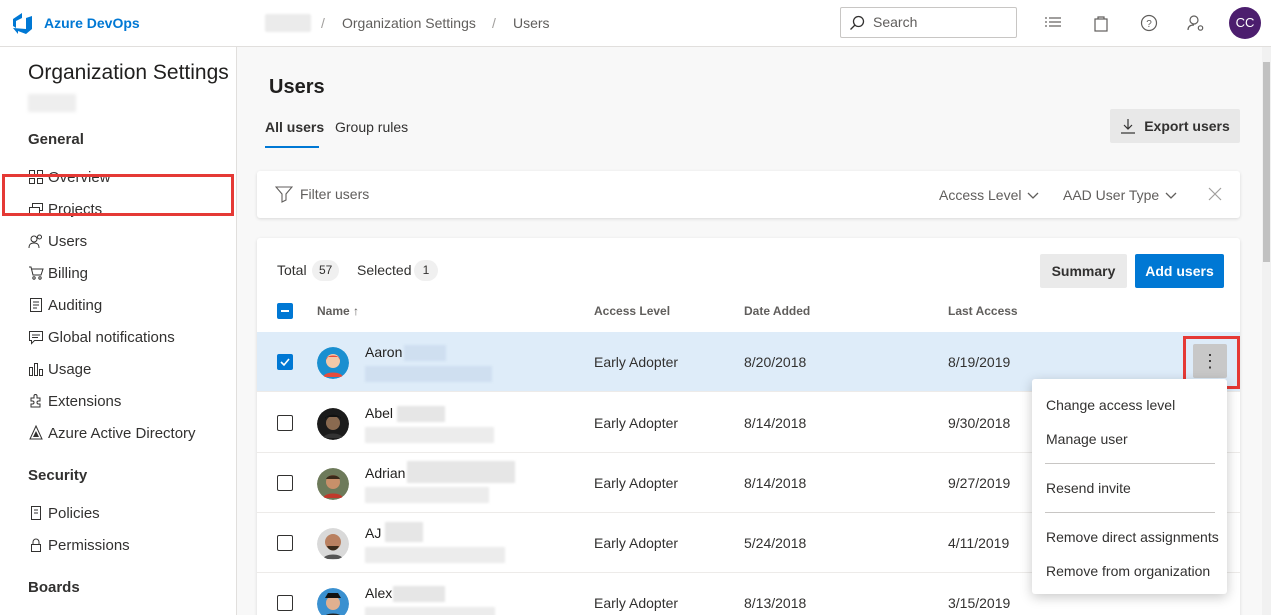 Image resolution: width=1271 pixels, height=615 pixels. What do you see at coordinates (1179, 271) in the screenshot?
I see `add-users-button: Add users` at bounding box center [1179, 271].